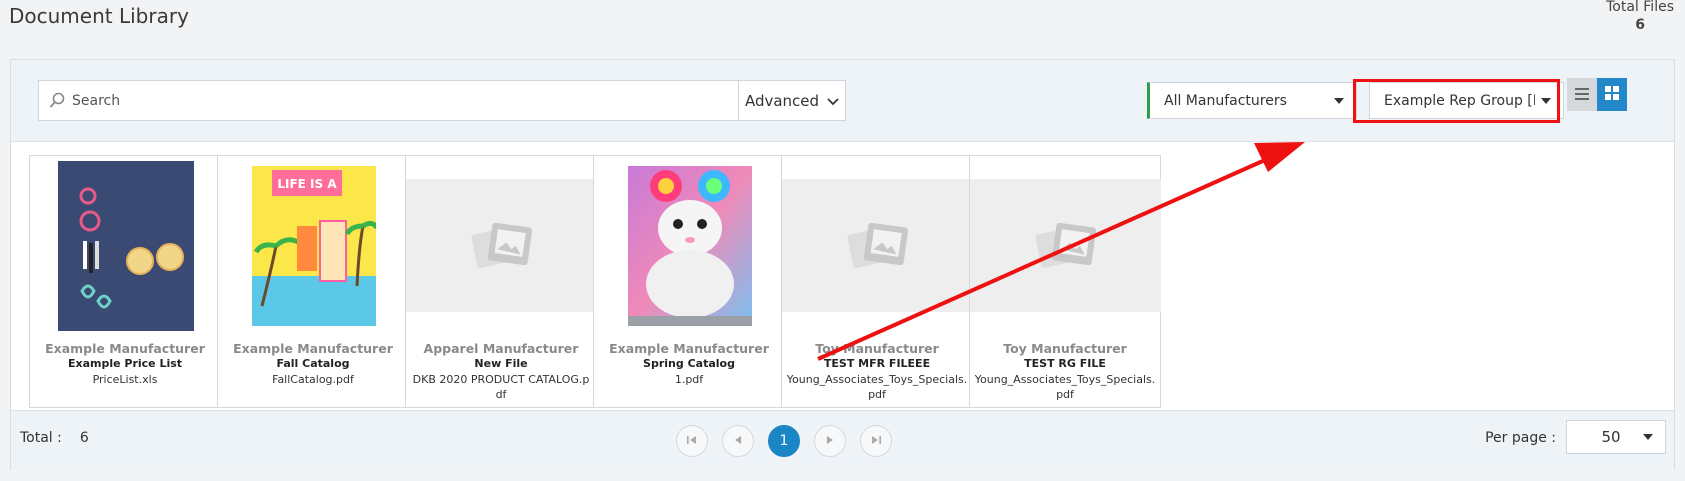 The width and height of the screenshot is (1685, 481). What do you see at coordinates (125, 379) in the screenshot?
I see `document-filename: PriceList.xls` at bounding box center [125, 379].